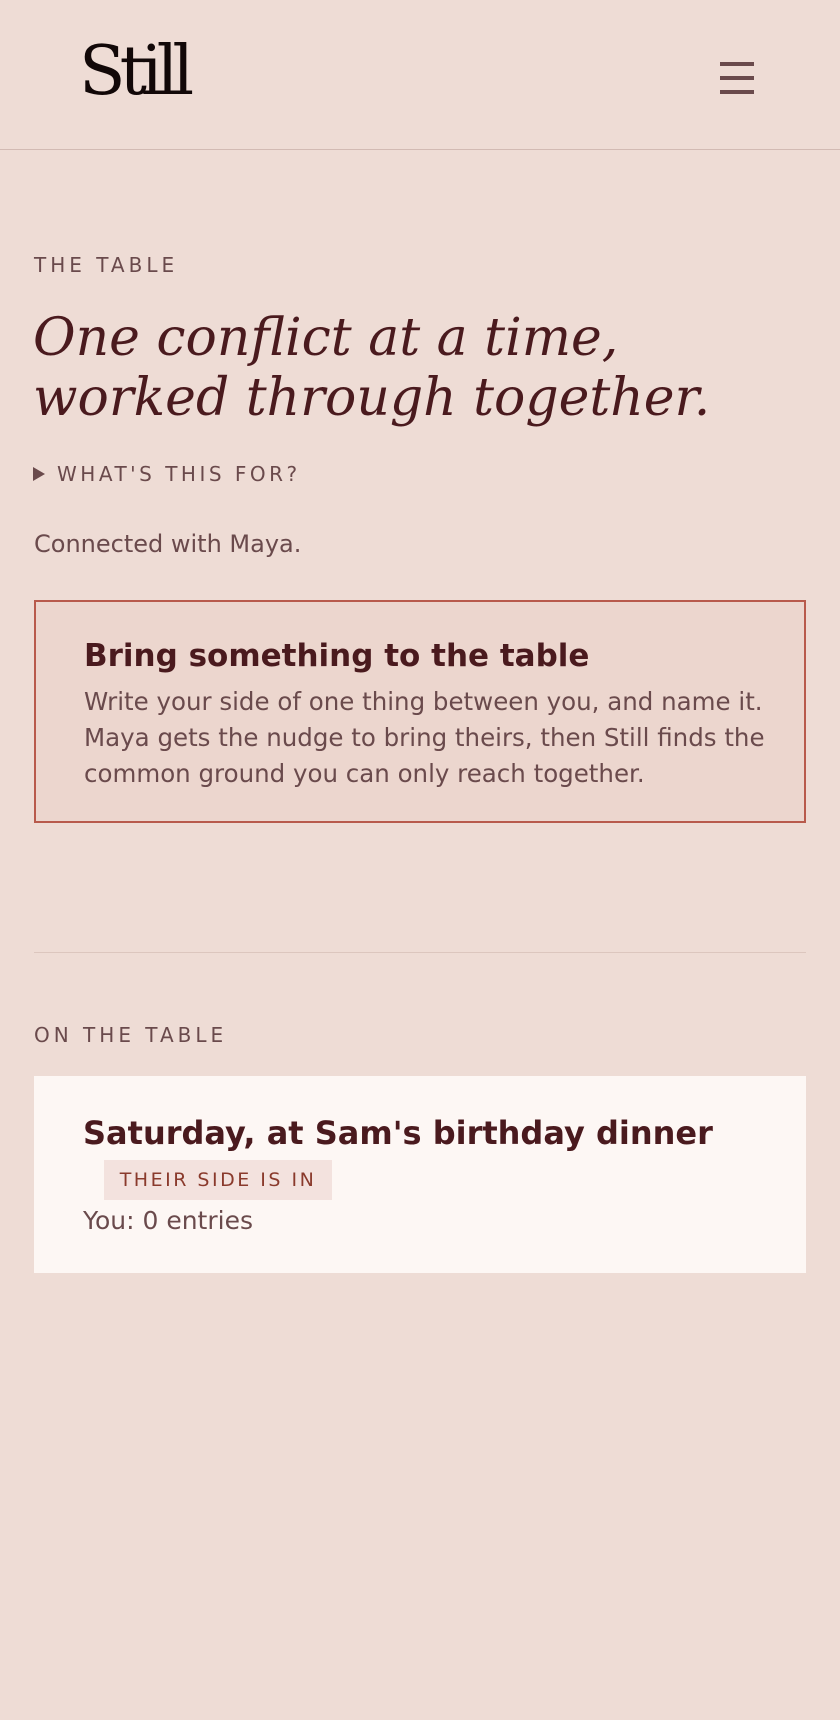  Describe the element at coordinates (398, 1133) in the screenshot. I see `conflict-title: Saturday, at Sam's birthday dinner` at that location.